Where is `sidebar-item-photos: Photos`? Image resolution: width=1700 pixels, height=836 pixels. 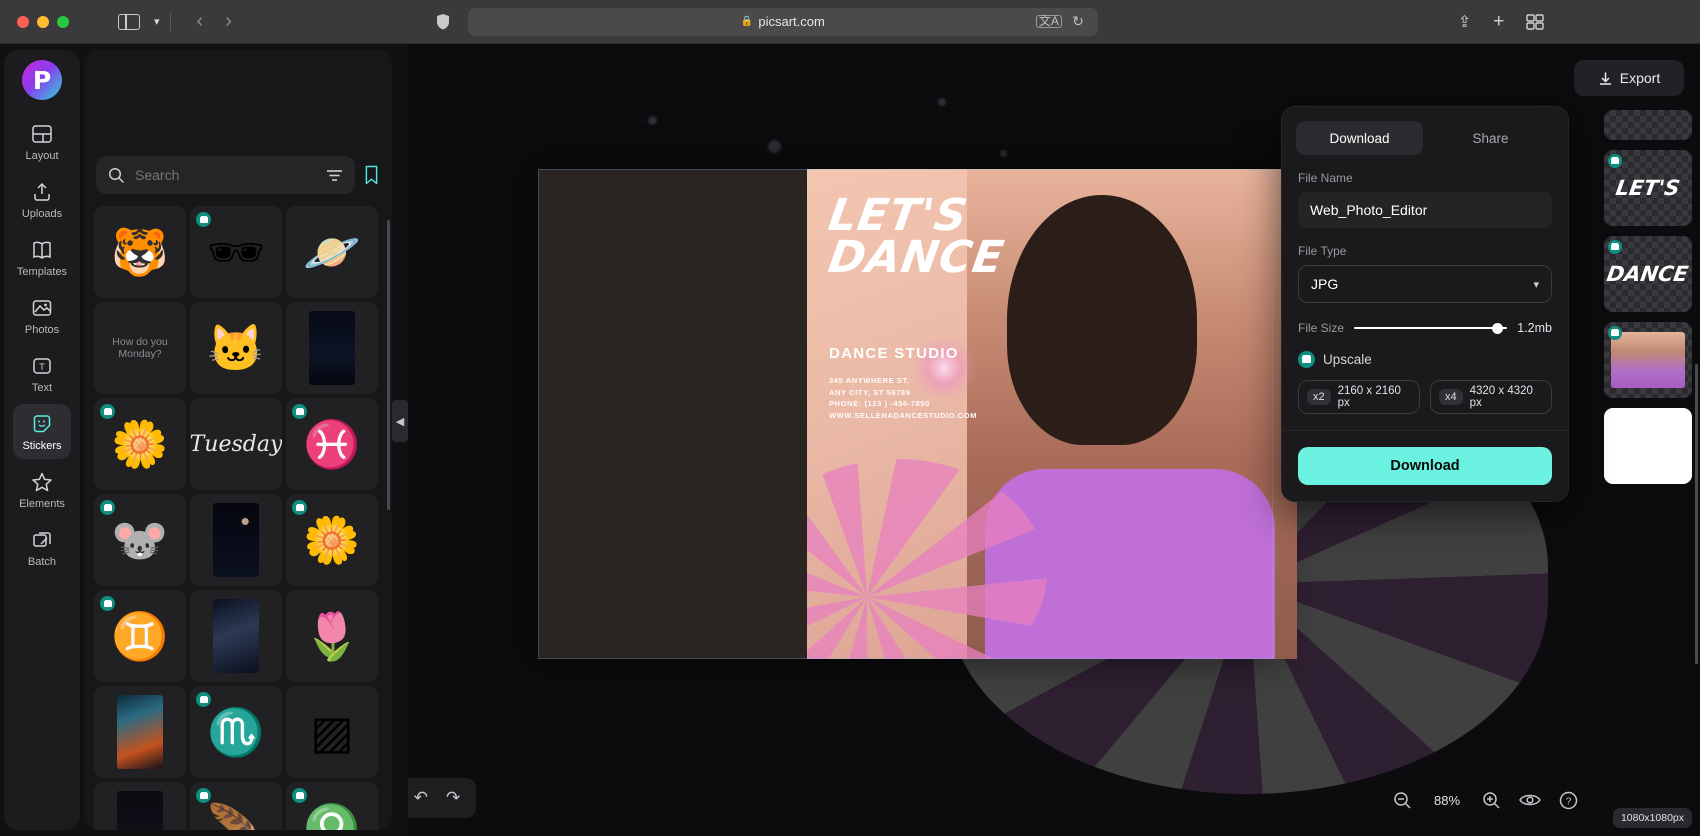 sidebar-item-photos: Photos is located at coordinates (42, 315).